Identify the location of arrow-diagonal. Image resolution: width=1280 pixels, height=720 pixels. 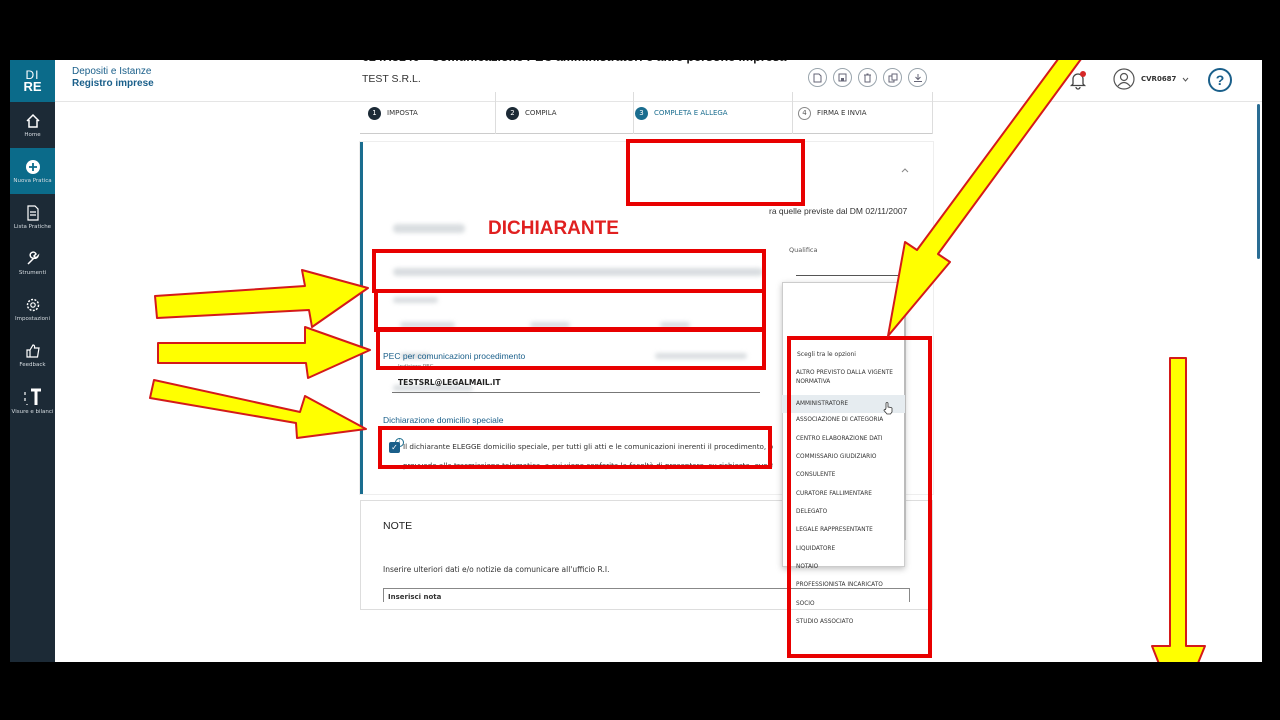
(986, 189).